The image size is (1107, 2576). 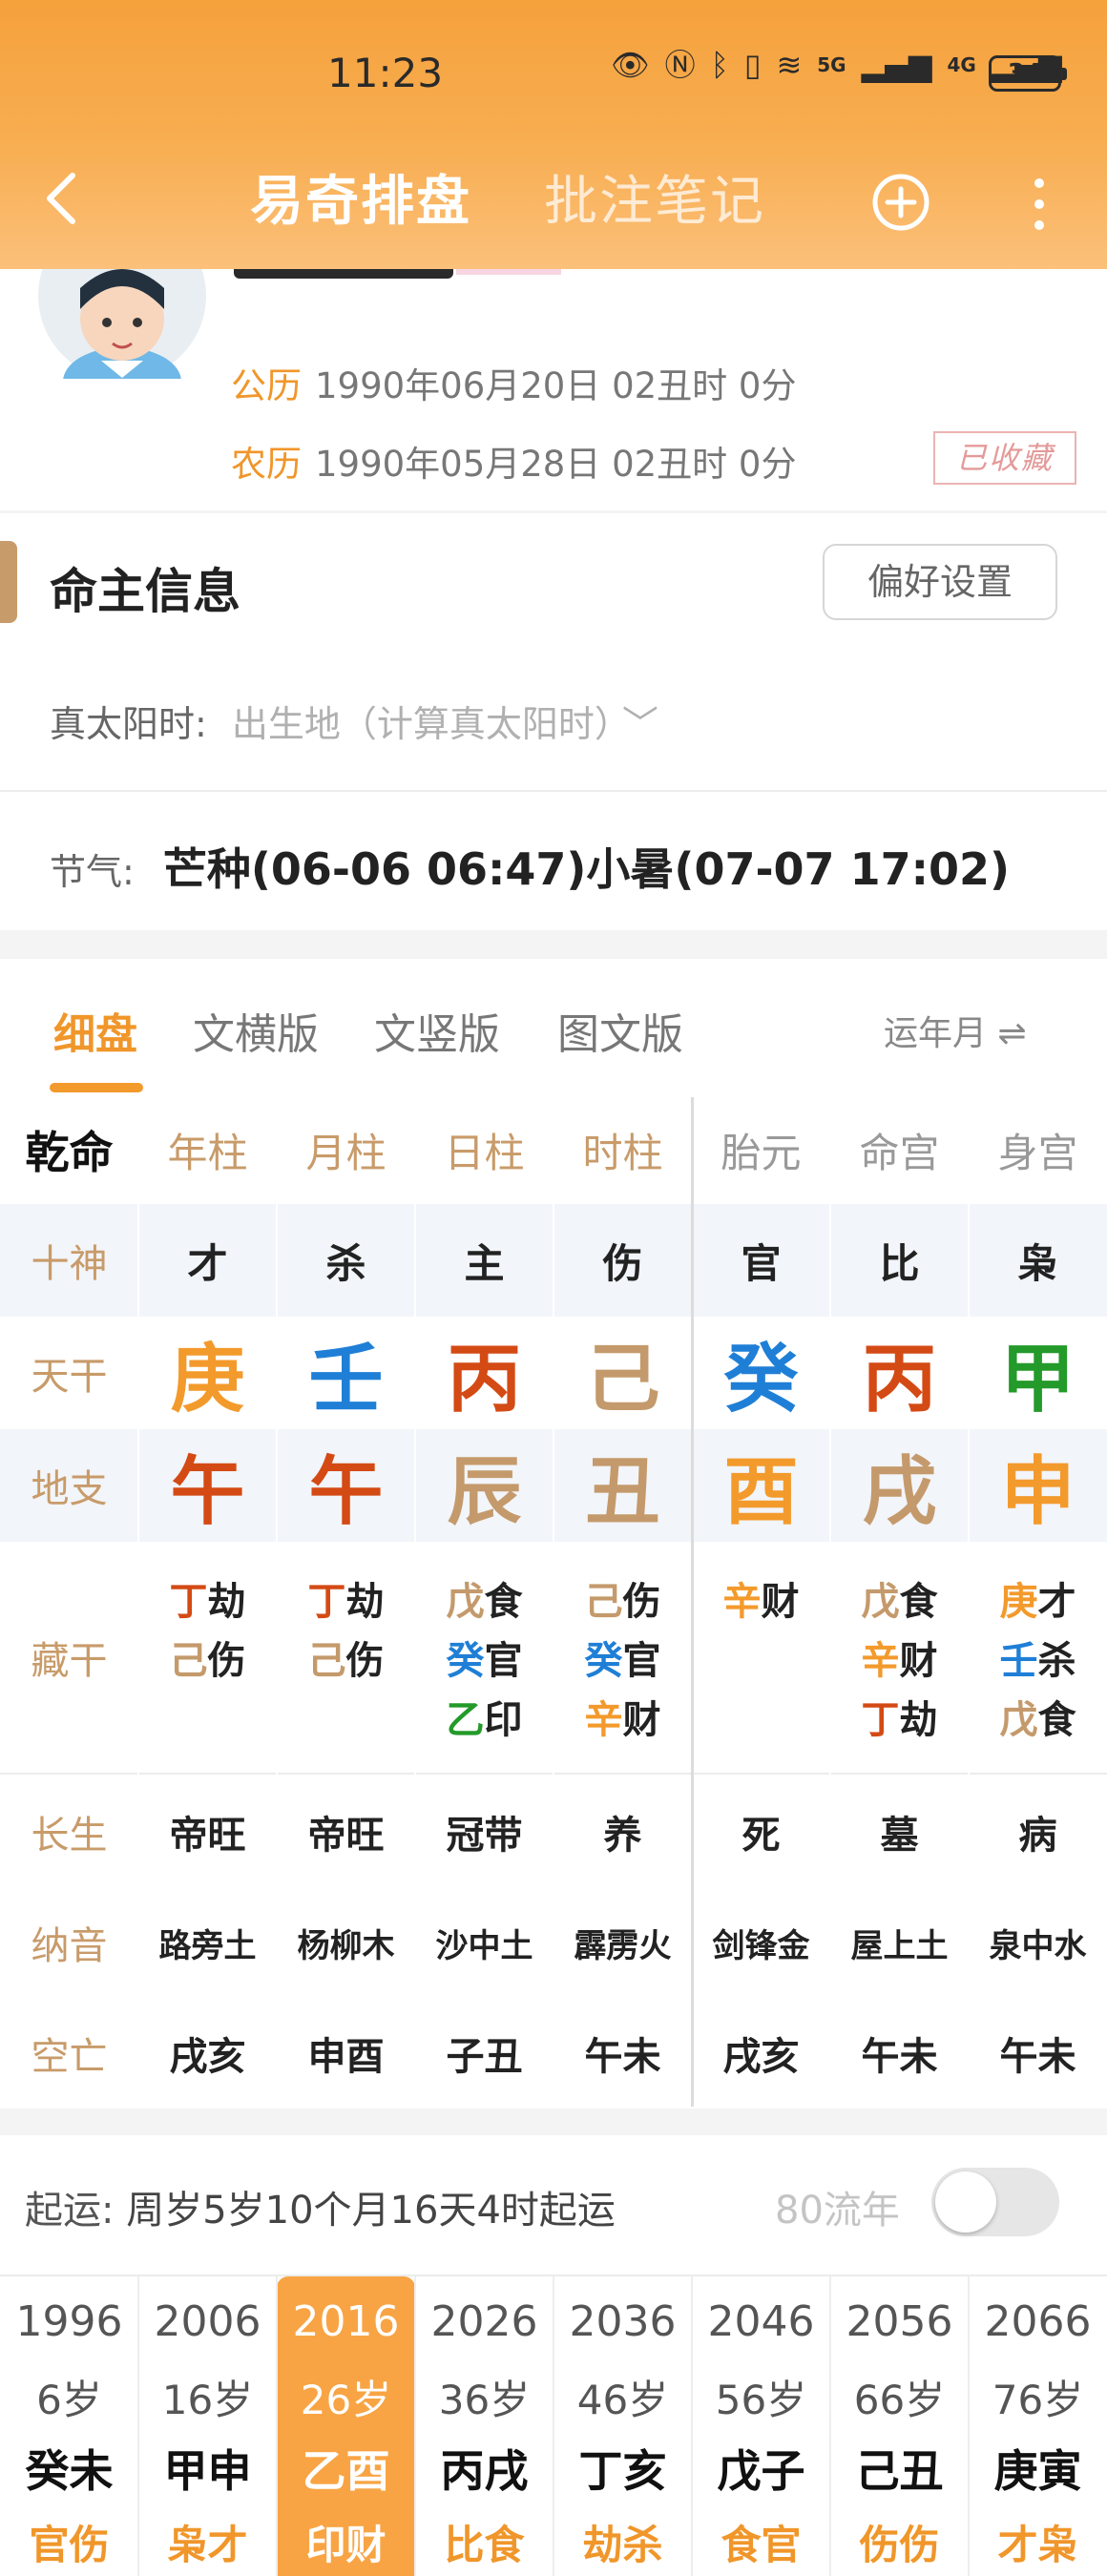 What do you see at coordinates (900, 1720) in the screenshot?
I see `canggan-item: 丁劫` at bounding box center [900, 1720].